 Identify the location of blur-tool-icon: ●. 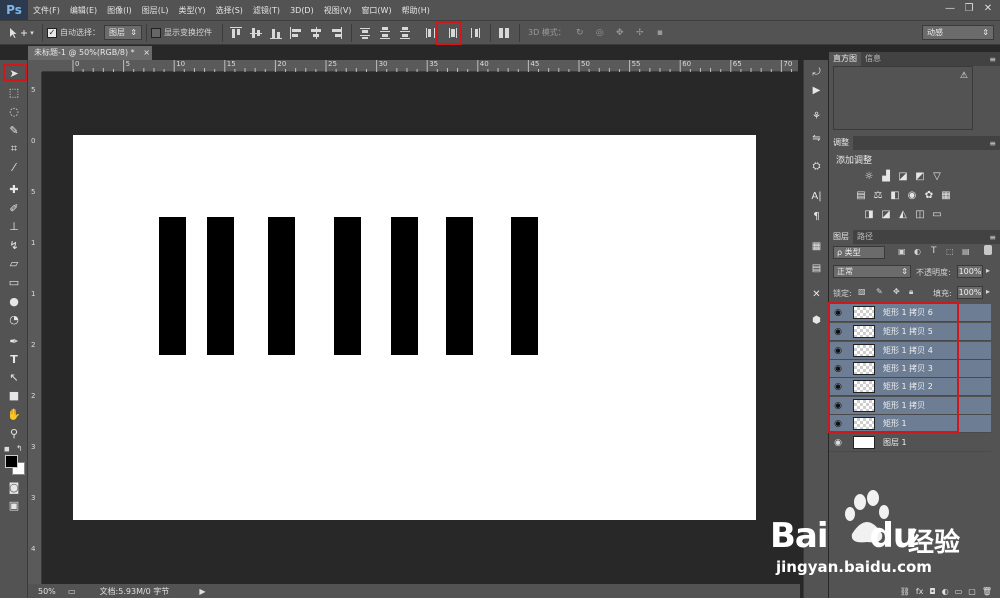
(14, 302).